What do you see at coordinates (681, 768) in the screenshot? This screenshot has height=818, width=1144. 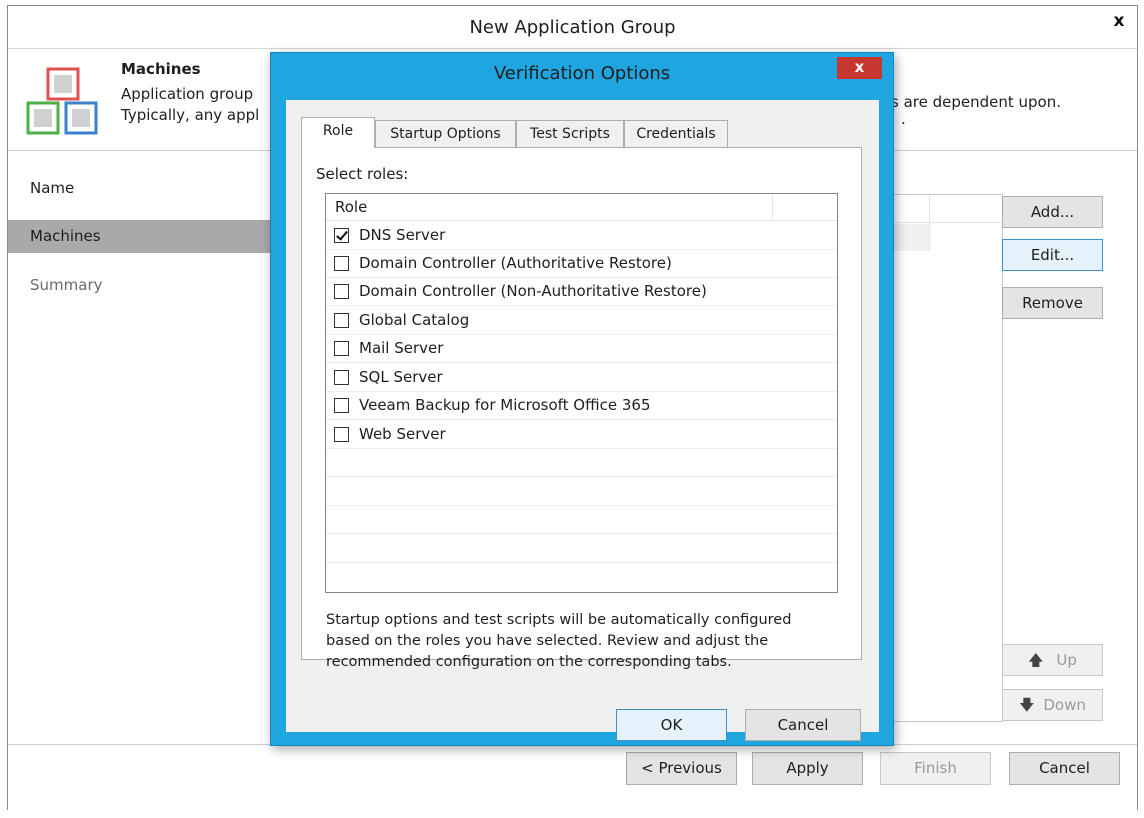 I see `previous-button: < Previous` at bounding box center [681, 768].